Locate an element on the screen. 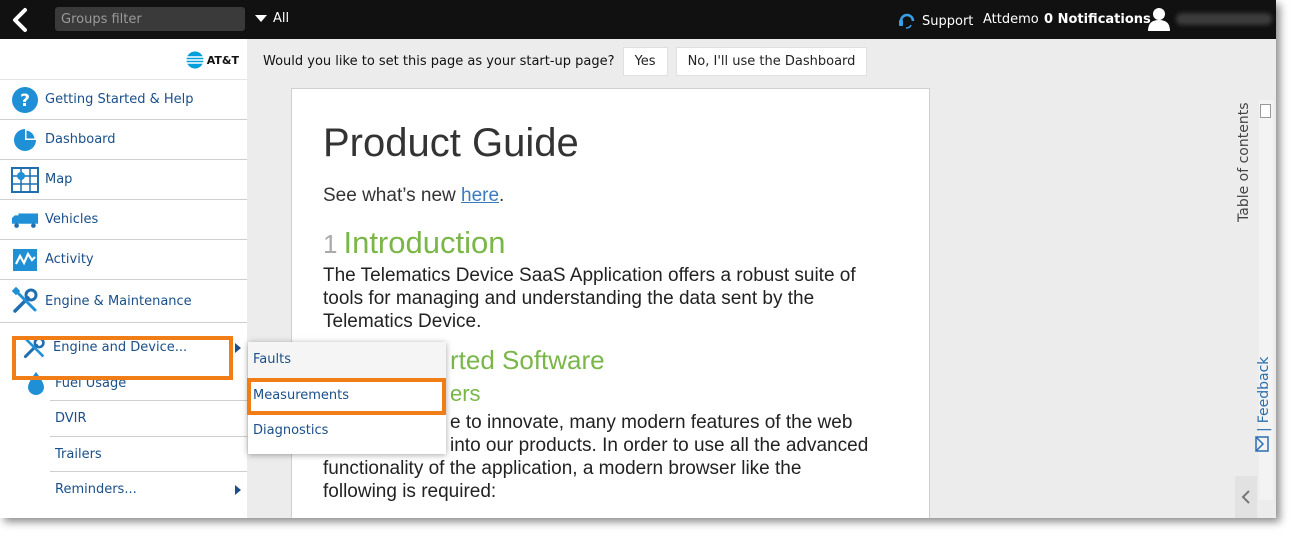 The width and height of the screenshot is (1293, 536). feedback-envelope-icon is located at coordinates (1264, 444).